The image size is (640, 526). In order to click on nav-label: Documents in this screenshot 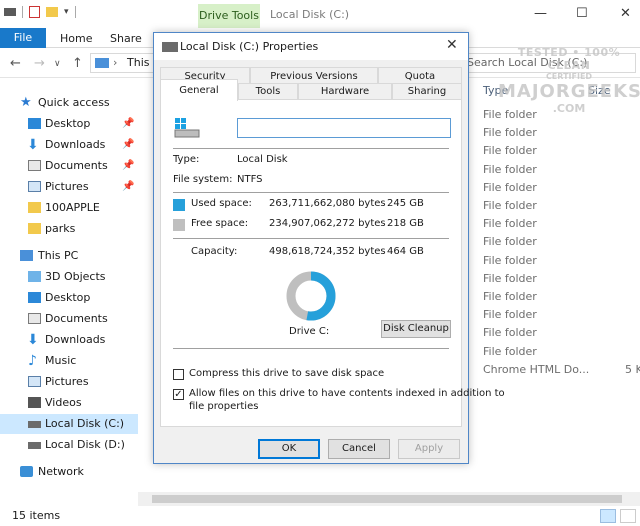, I will do `click(76, 318)`.